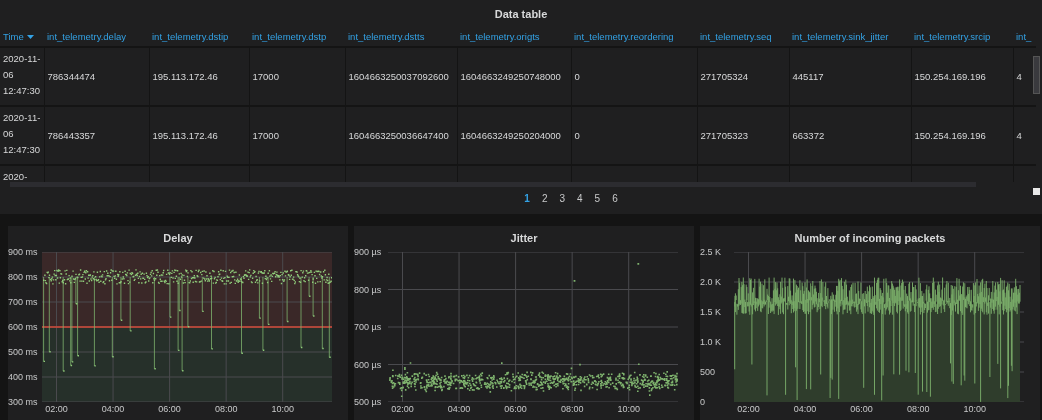 The image size is (1042, 420). Describe the element at coordinates (708, 372) in the screenshot. I see `y-axis-label: 500` at that location.